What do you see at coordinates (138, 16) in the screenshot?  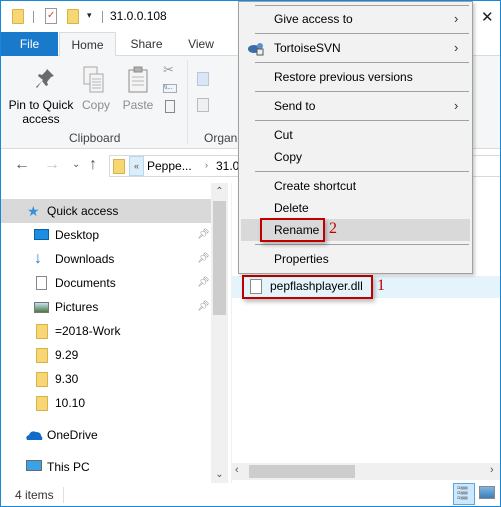 I see `window-title: 31.0.0.108` at bounding box center [138, 16].